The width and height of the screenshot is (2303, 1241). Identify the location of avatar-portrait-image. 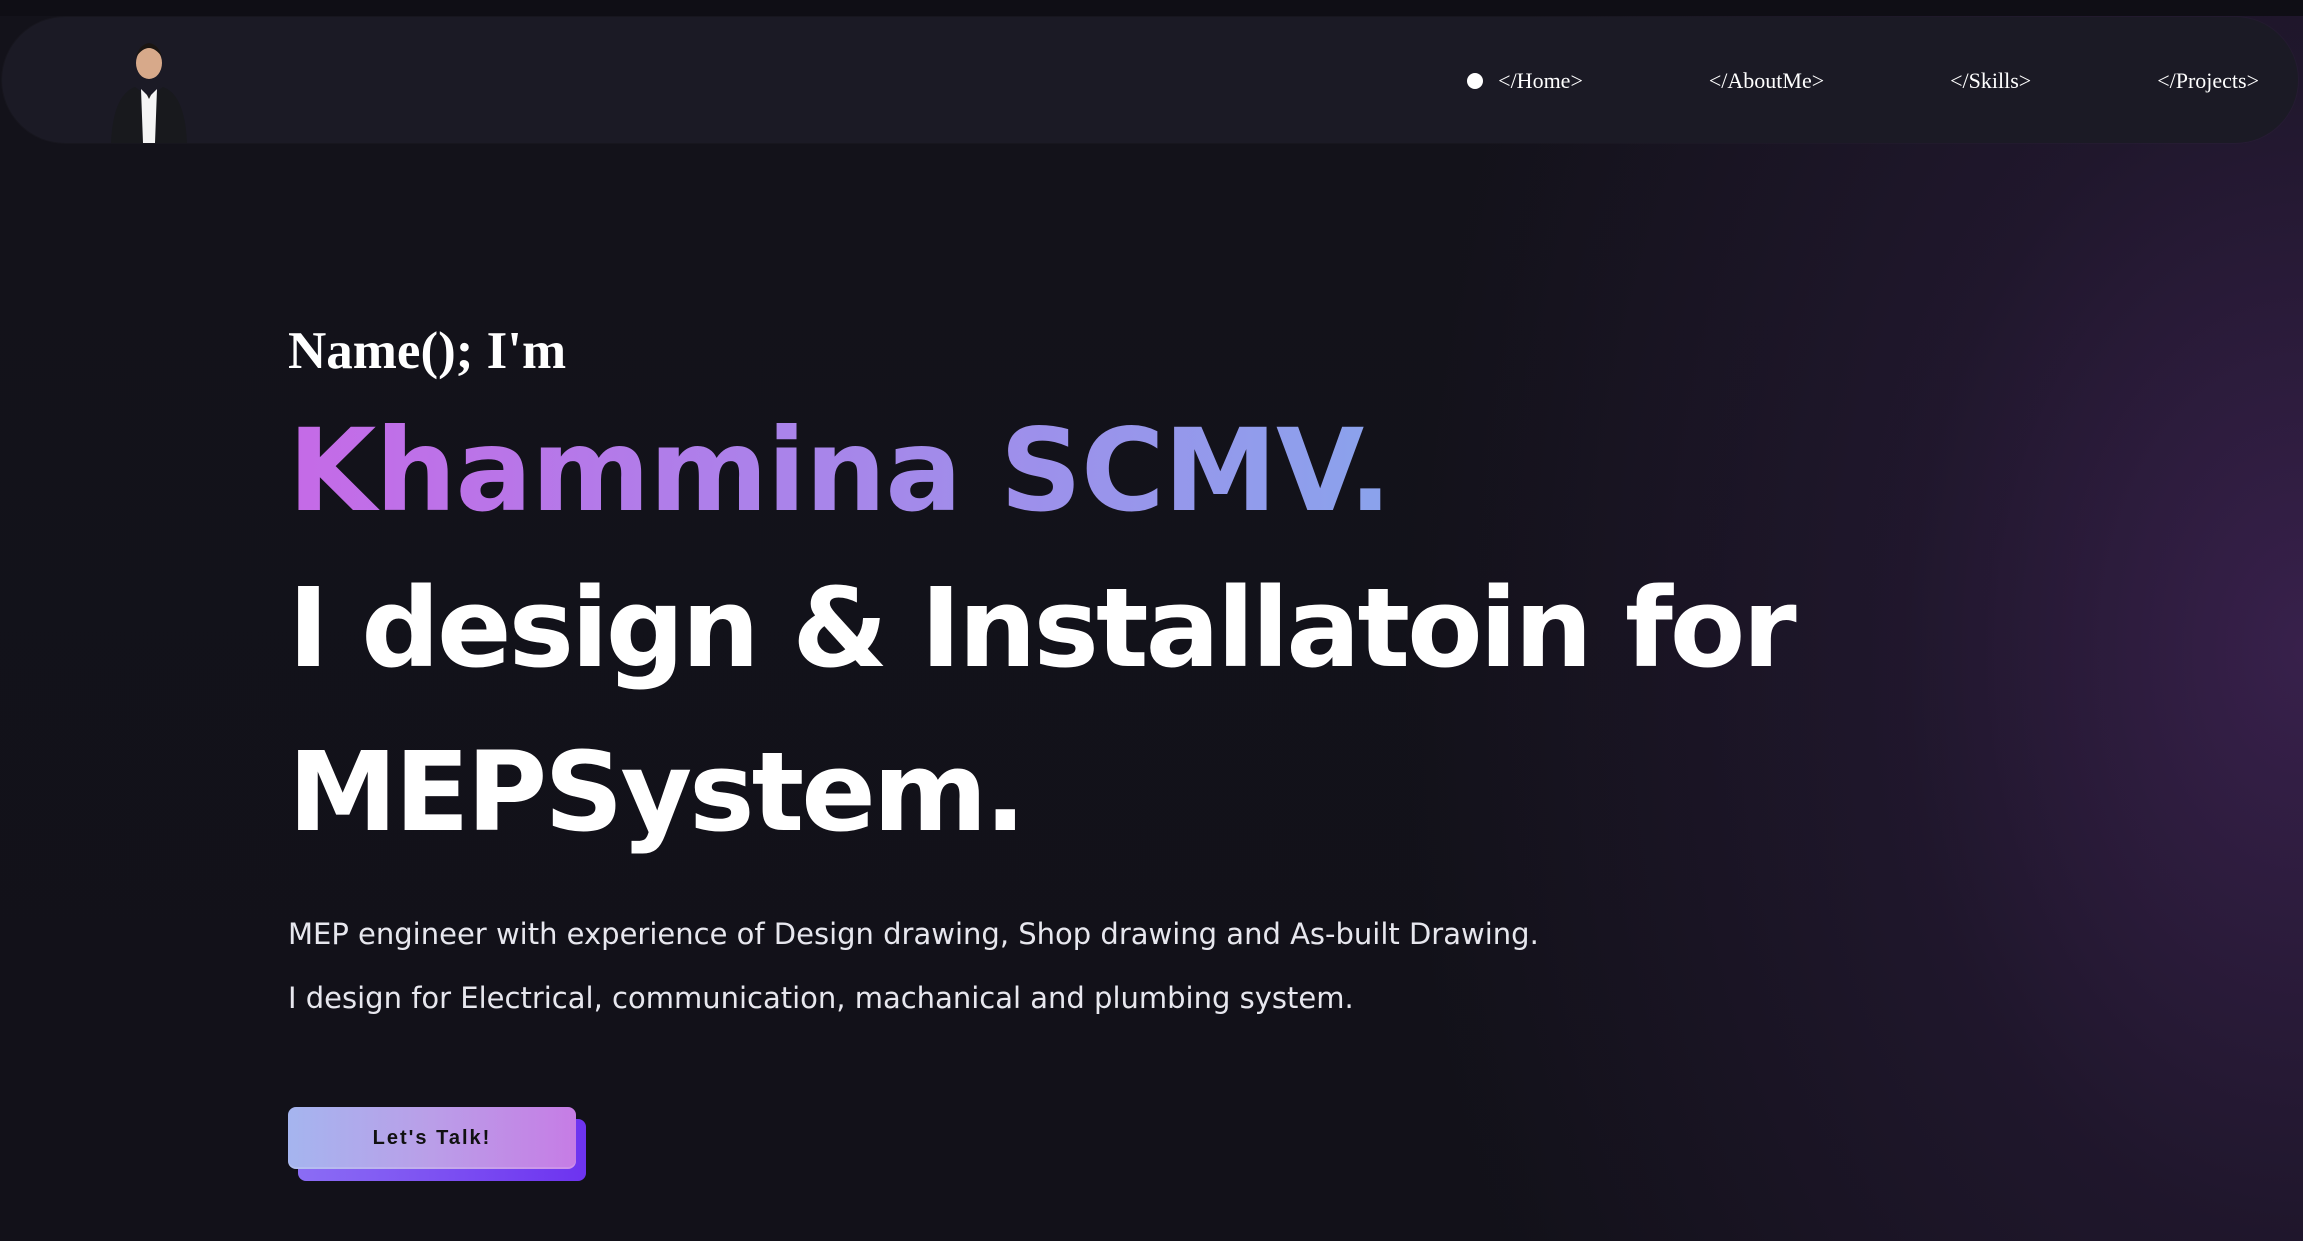
(149, 93).